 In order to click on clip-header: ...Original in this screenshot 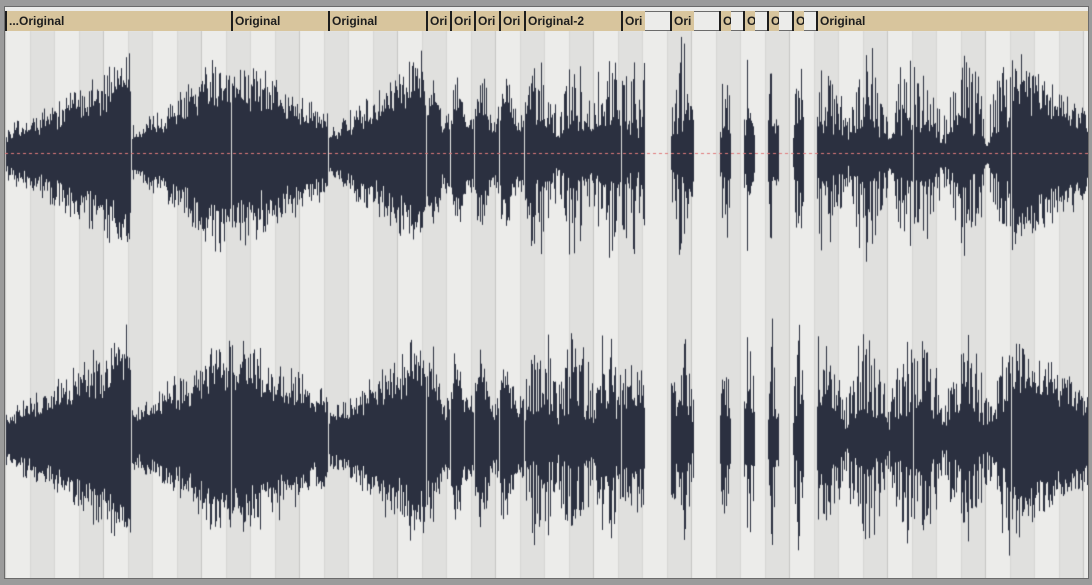, I will do `click(118, 21)`.